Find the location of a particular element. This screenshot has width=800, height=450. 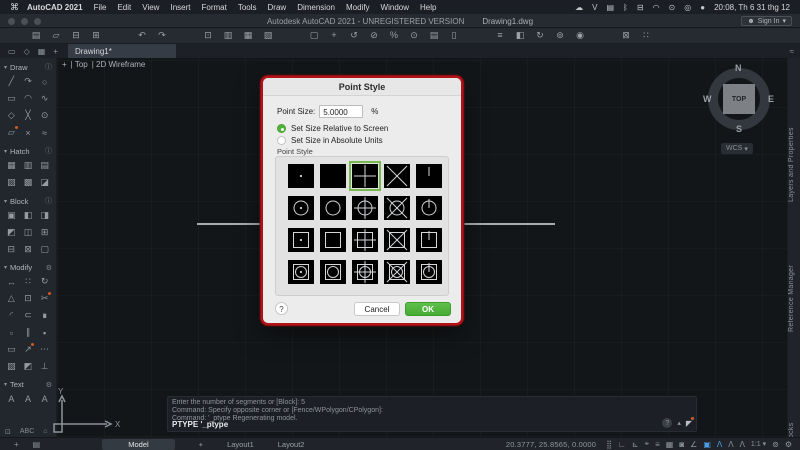

xline-icon: ╳ is located at coordinates (28, 115).